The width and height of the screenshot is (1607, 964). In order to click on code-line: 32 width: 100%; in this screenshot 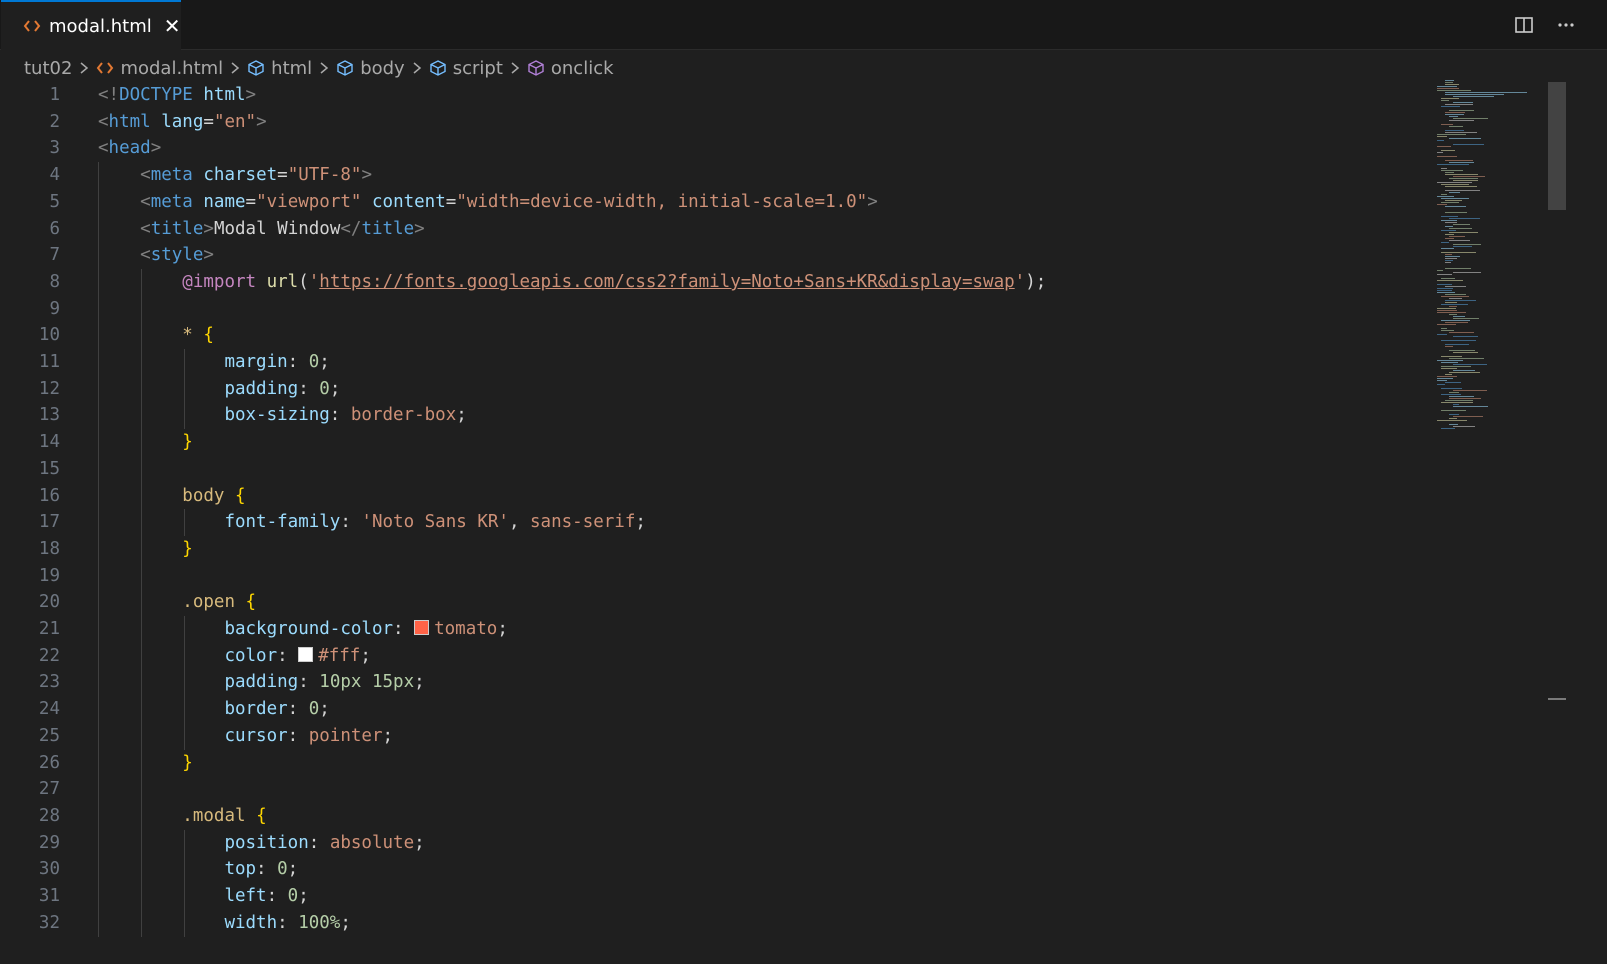, I will do `click(715, 923)`.